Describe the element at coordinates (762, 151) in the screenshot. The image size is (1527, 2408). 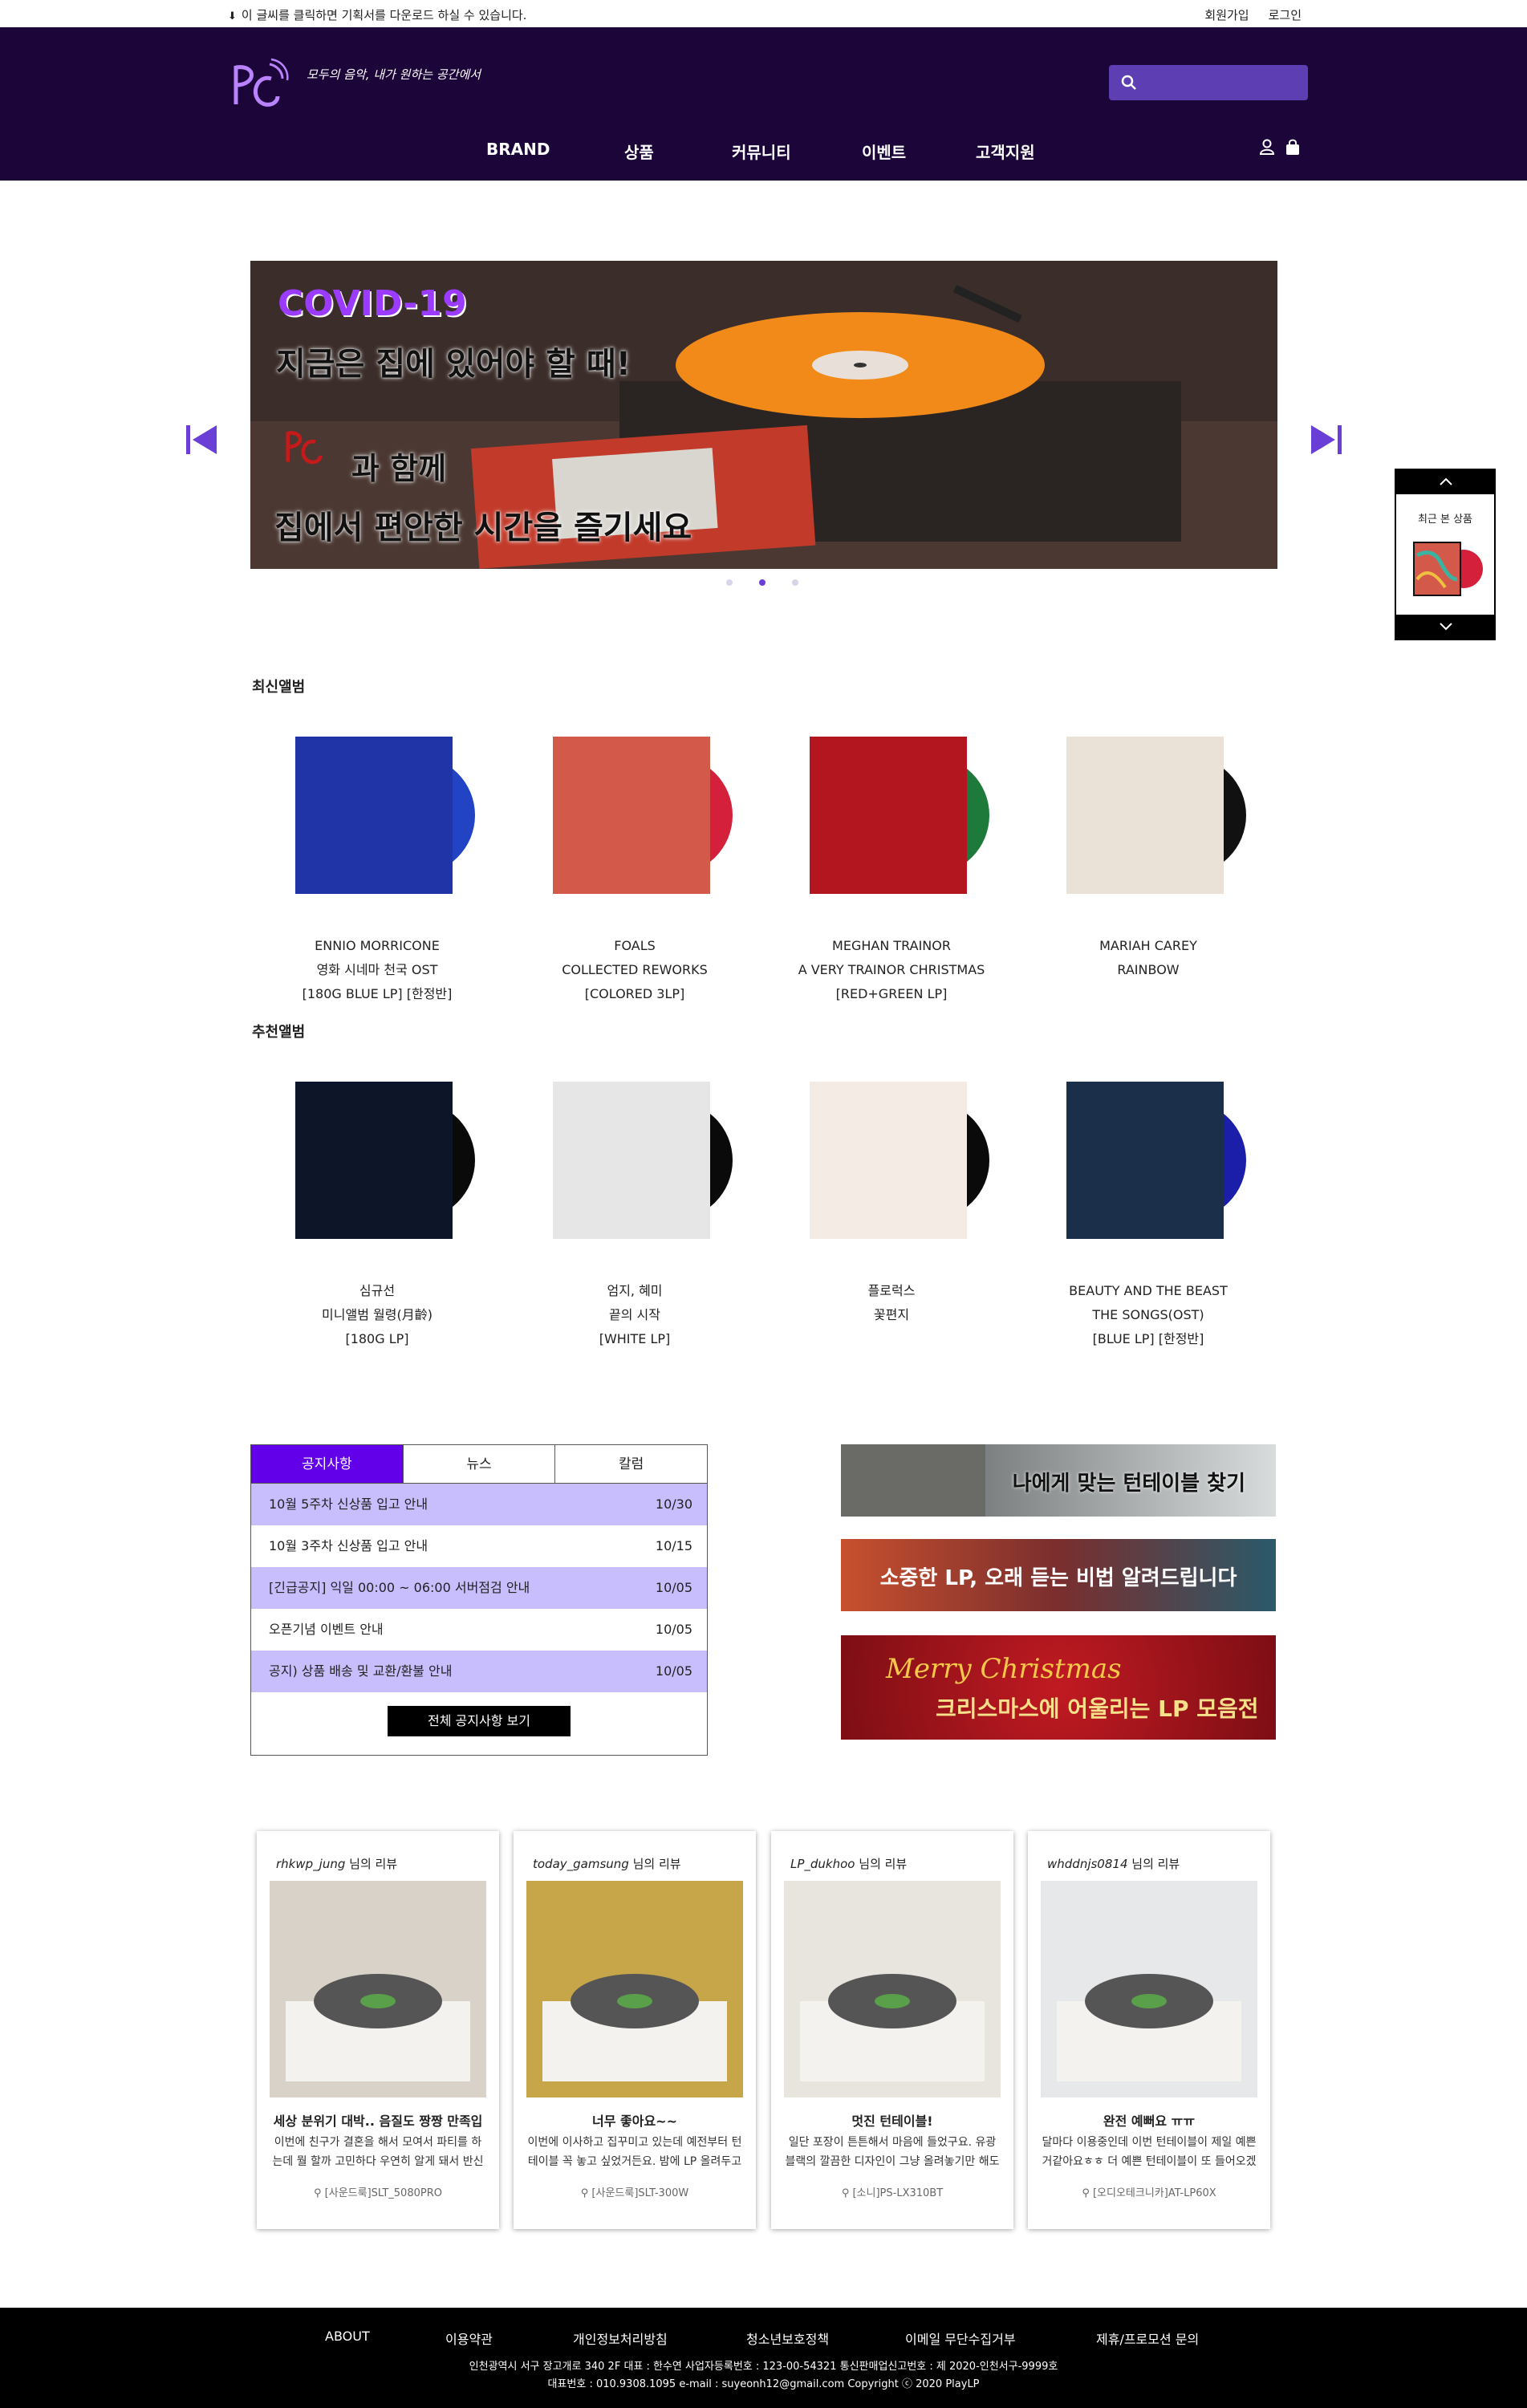
I see `nav-community: 커뮤니티` at that location.